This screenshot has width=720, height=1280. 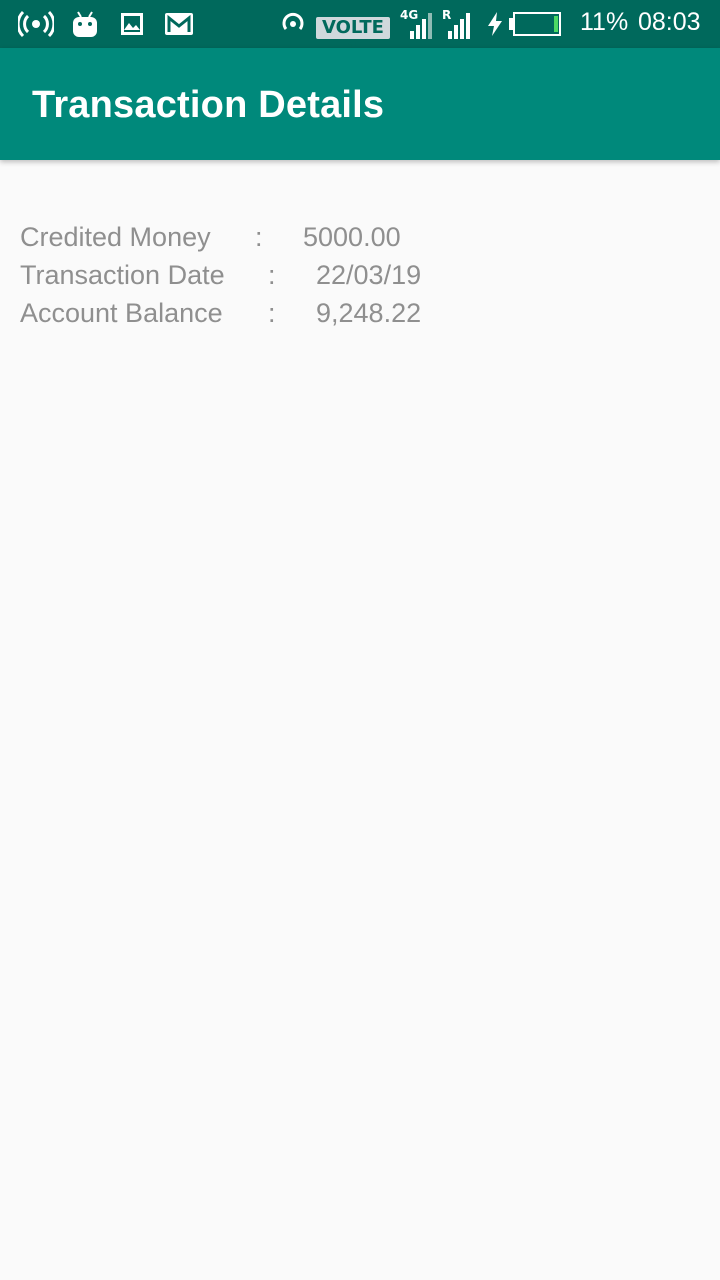 I want to click on wireless-signal-icon, so click(x=293, y=24).